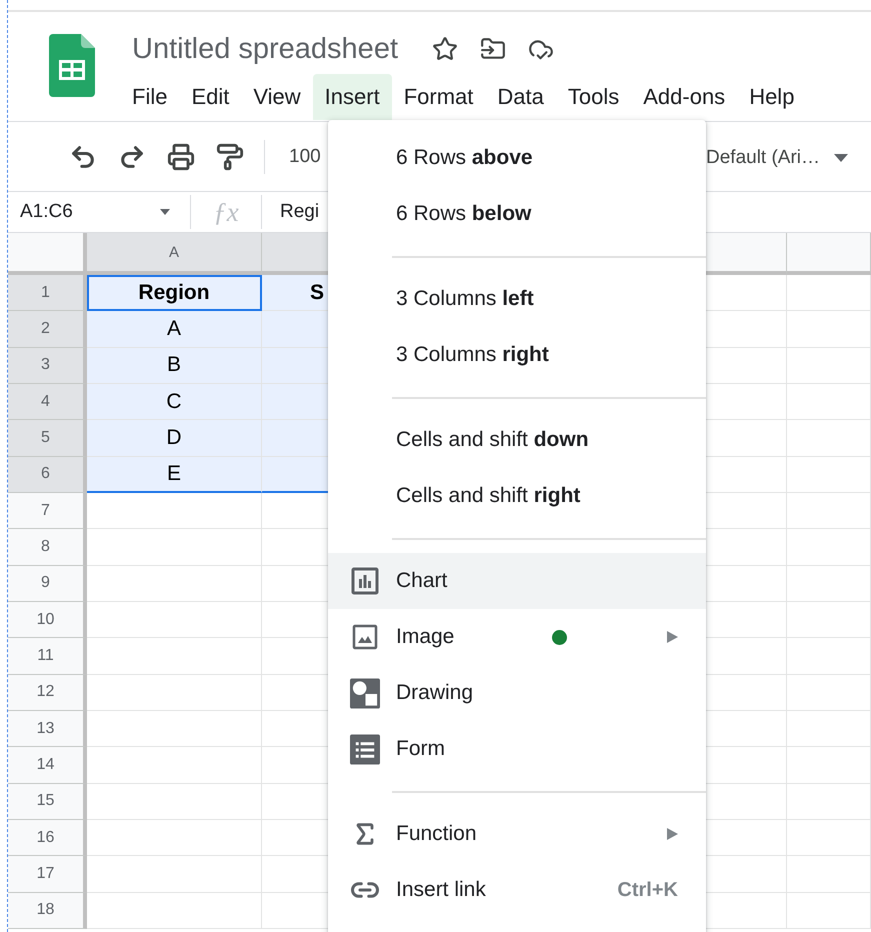 The width and height of the screenshot is (871, 932). What do you see at coordinates (150, 97) in the screenshot?
I see `menu-tab: File` at bounding box center [150, 97].